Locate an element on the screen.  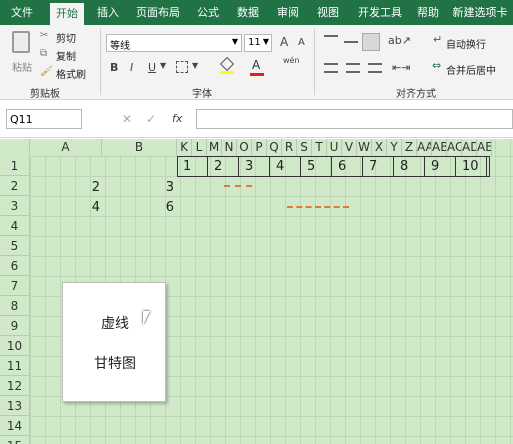
row-header: 15 is located at coordinates (15, 440).